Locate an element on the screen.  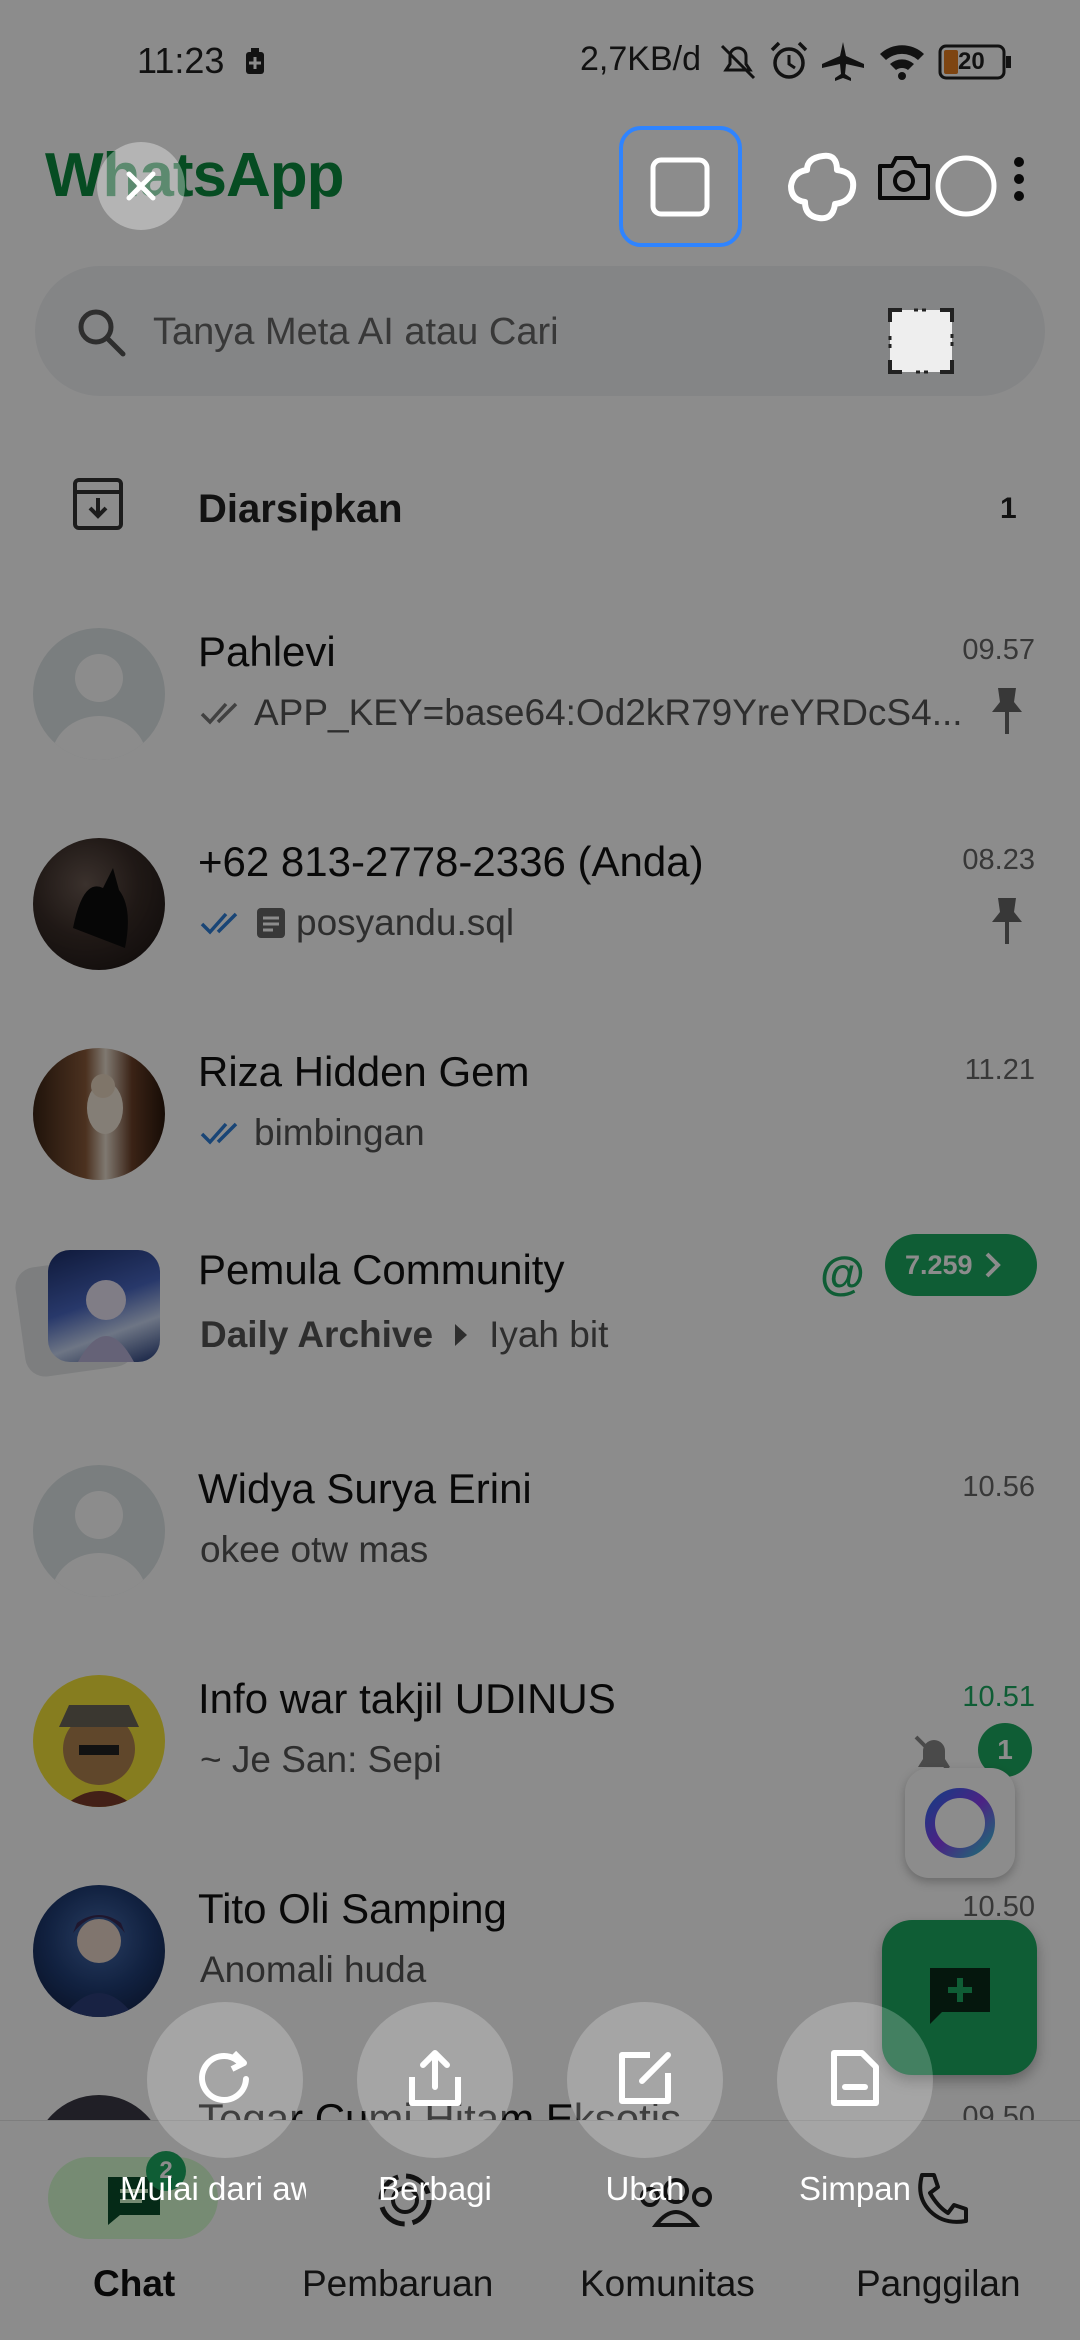
share-label: Berbagi is located at coordinates (435, 2188).